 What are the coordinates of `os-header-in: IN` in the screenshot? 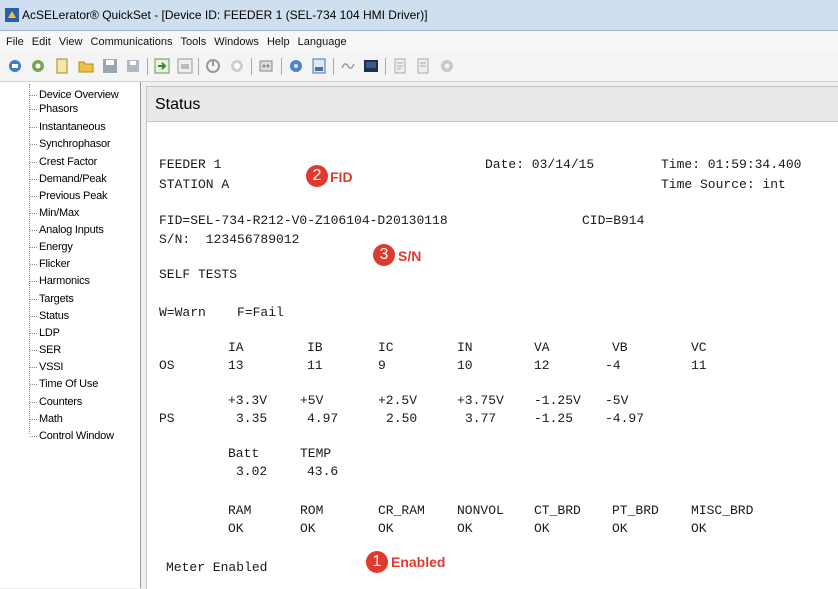 It's located at (465, 347).